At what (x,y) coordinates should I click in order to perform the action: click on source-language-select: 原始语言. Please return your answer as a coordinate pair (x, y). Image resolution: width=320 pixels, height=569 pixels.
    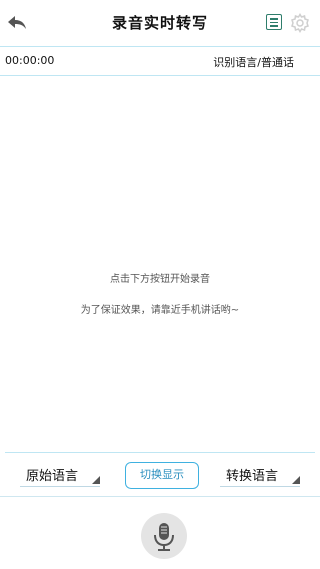
    Looking at the image, I should click on (60, 475).